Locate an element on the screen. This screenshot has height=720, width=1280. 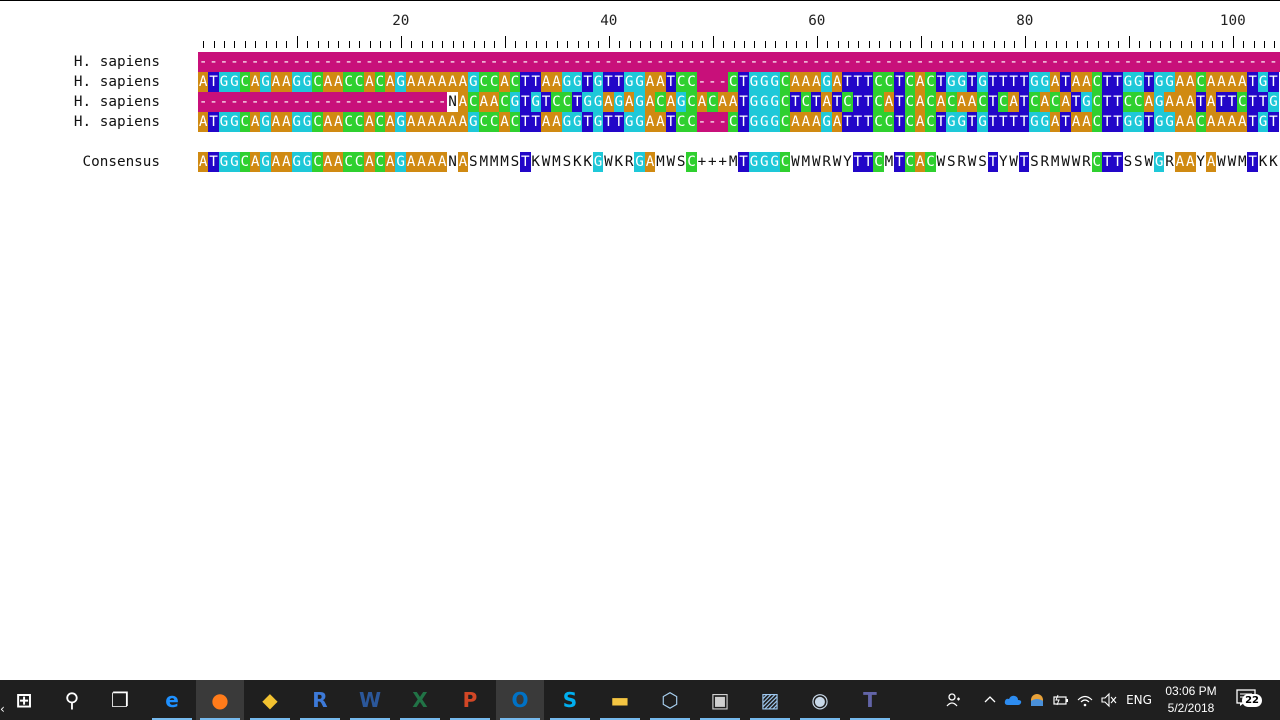
ruler-label: 20 is located at coordinates (401, 21).